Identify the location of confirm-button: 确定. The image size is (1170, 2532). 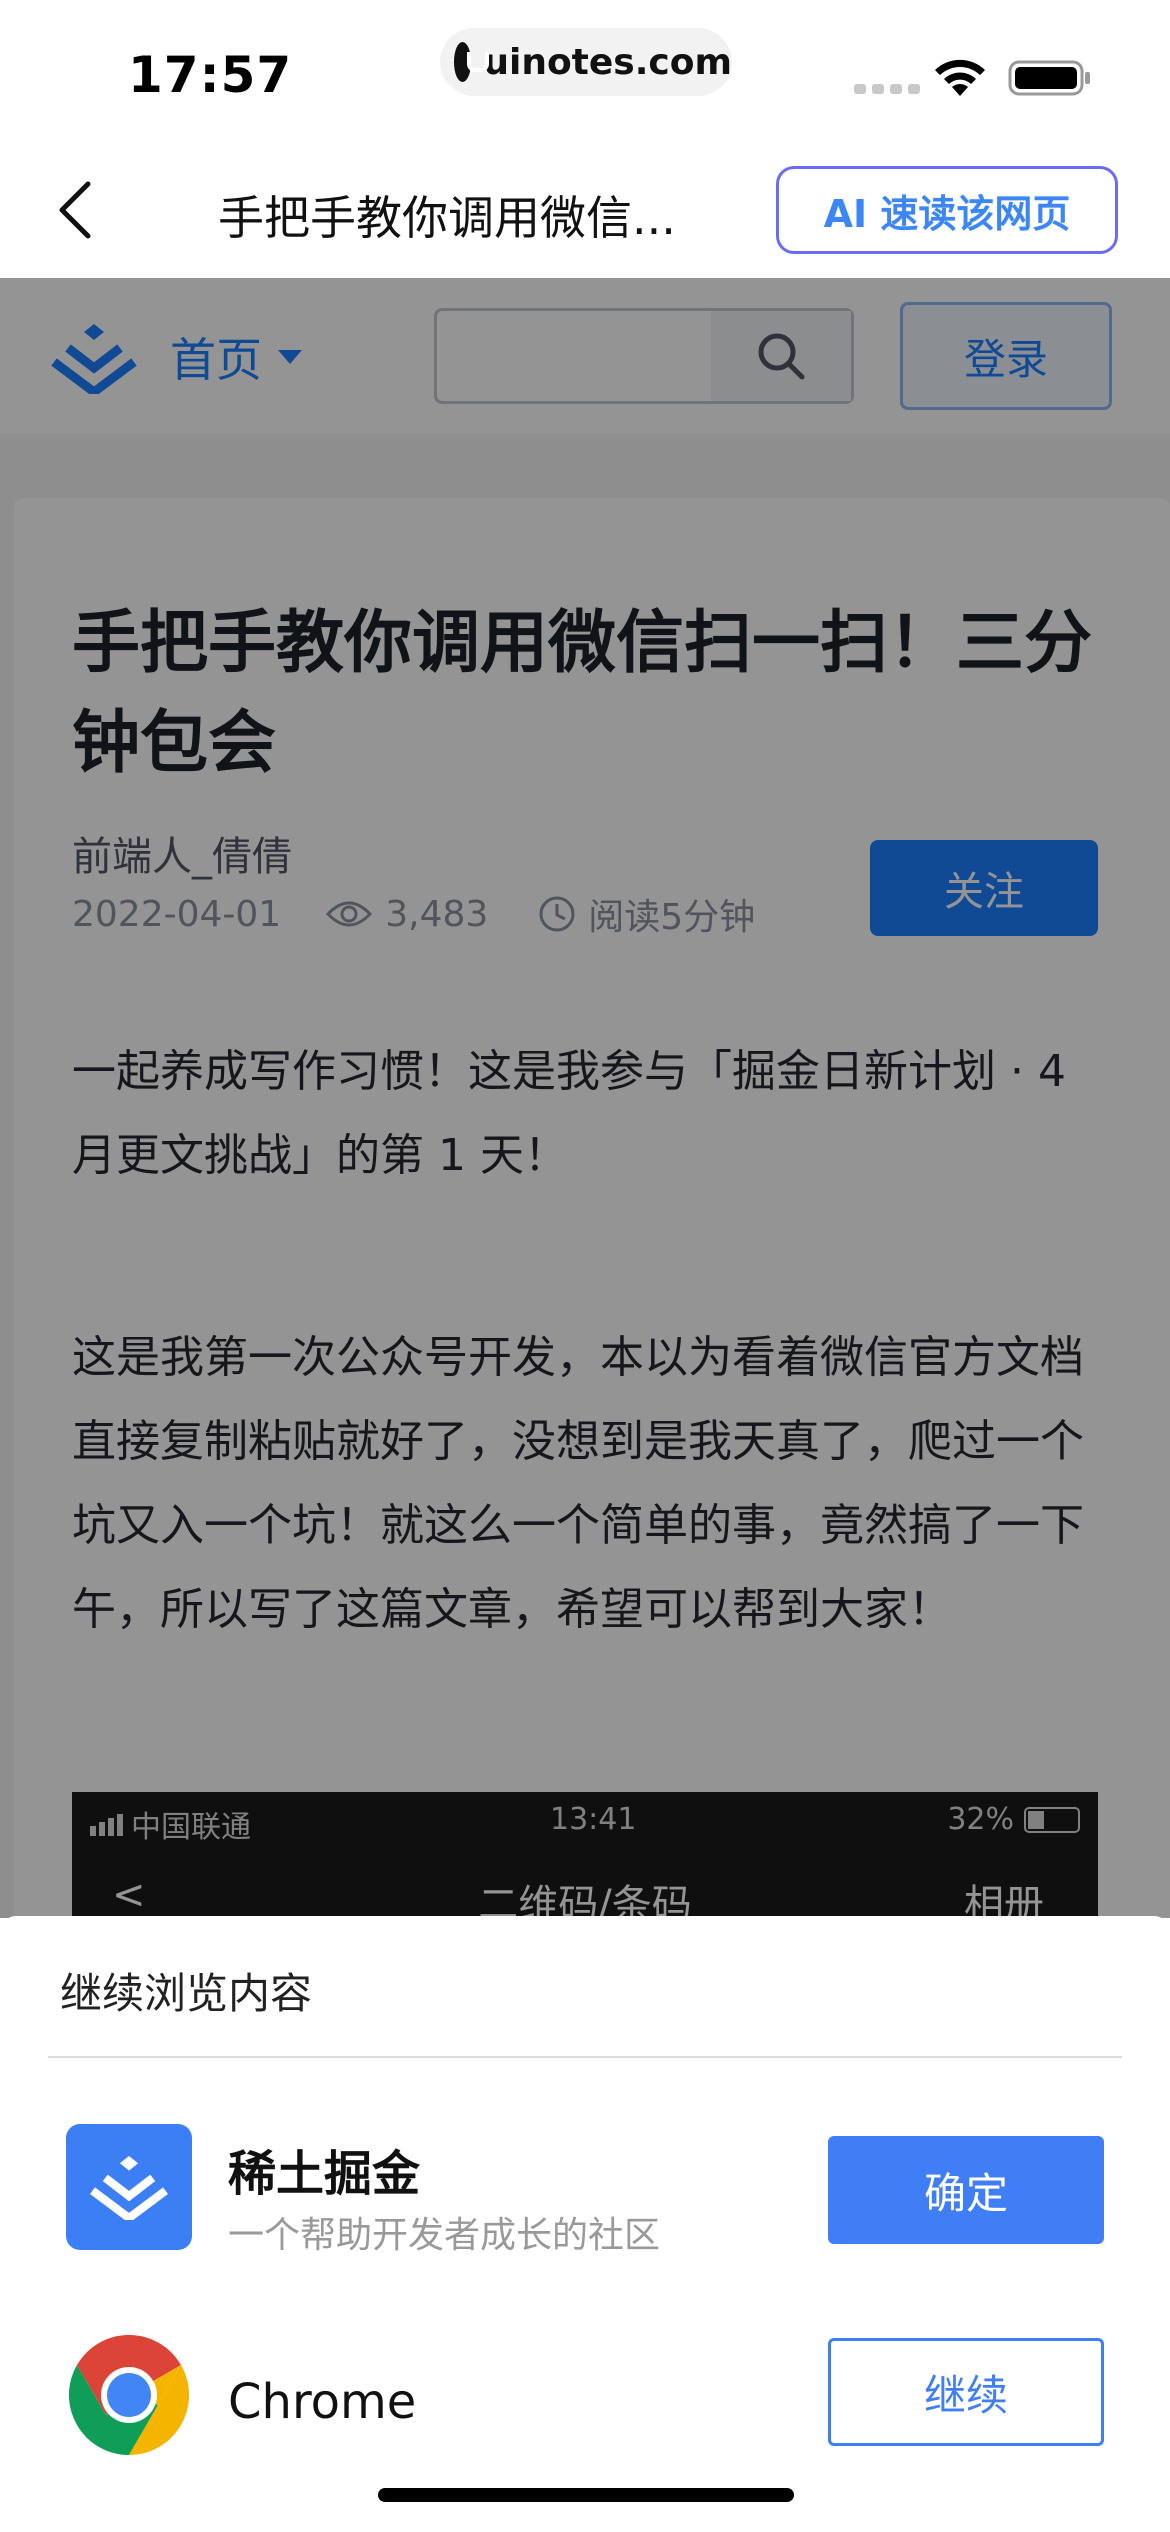
(966, 2190).